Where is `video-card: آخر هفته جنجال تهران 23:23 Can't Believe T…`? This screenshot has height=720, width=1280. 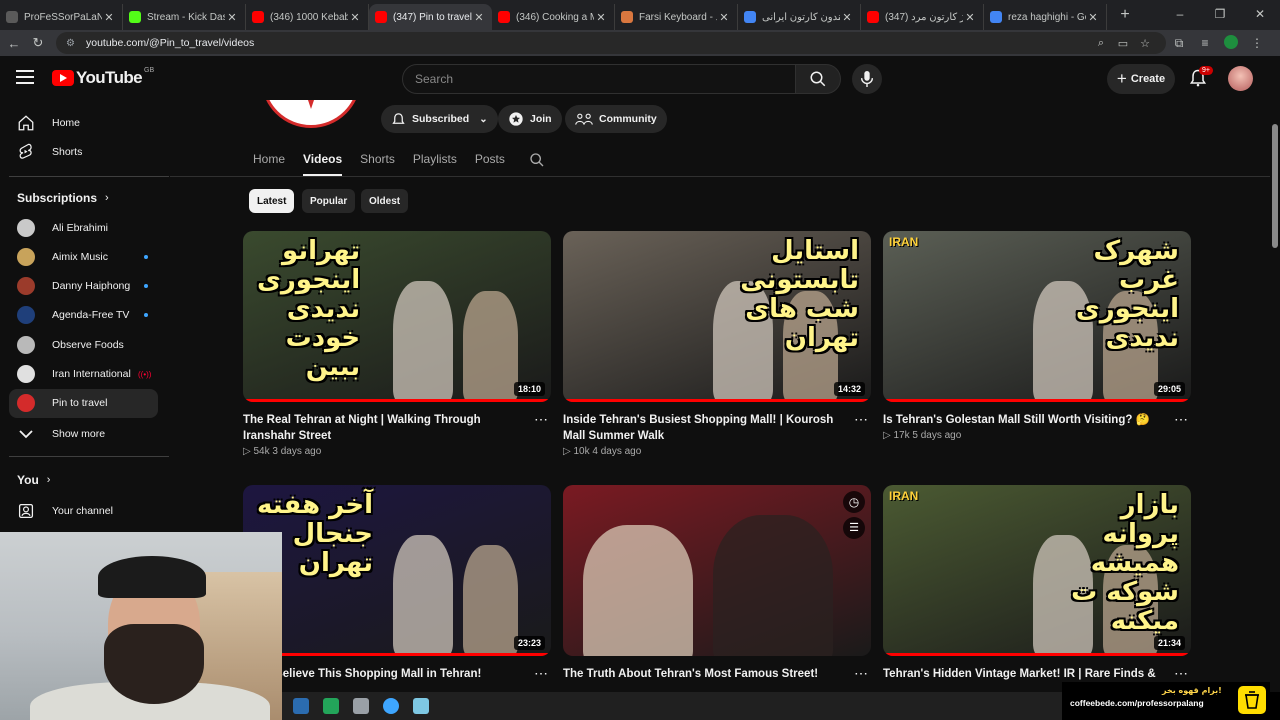
video-card: آخر هفته جنجال تهران 23:23 Can't Believe T… is located at coordinates (397, 583).